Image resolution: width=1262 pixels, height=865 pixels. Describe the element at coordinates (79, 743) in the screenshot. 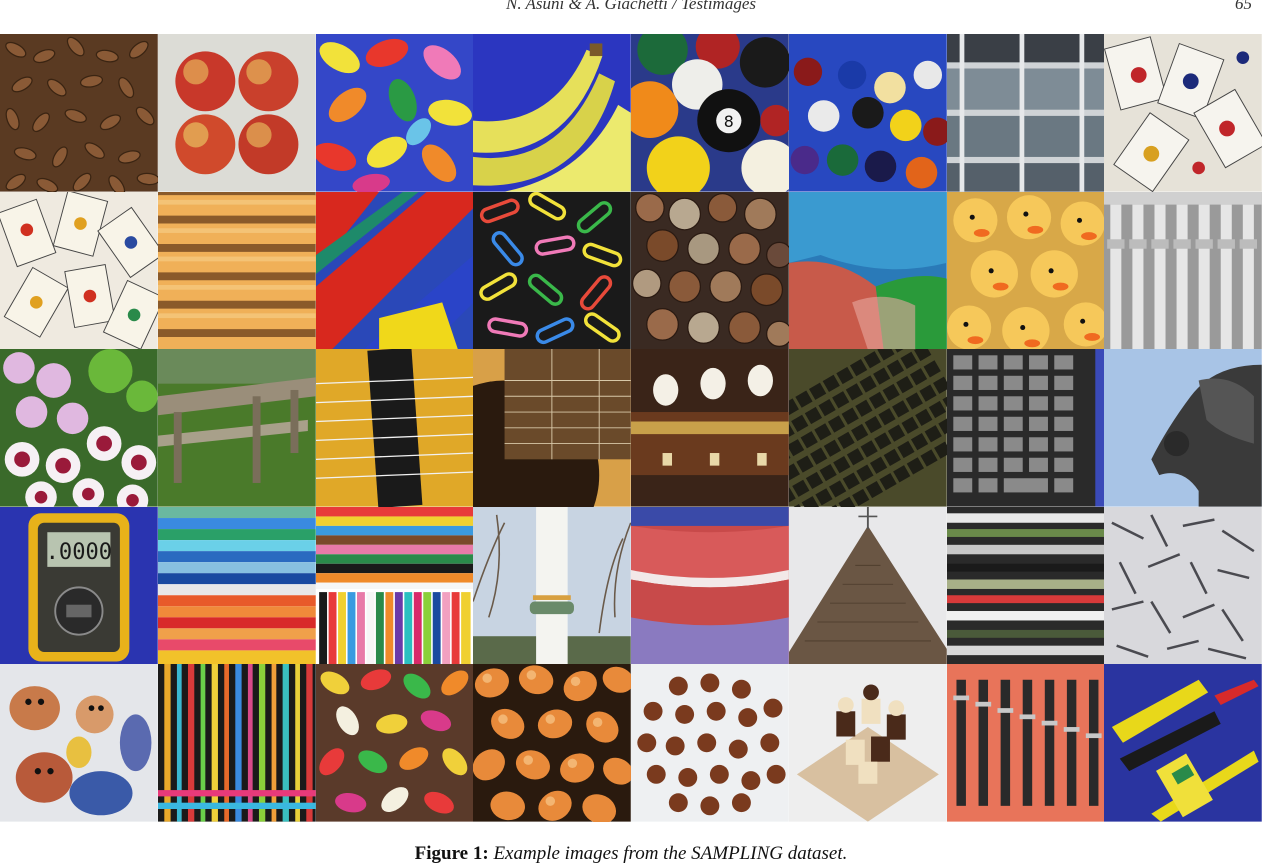

I see `image-clay-figures` at that location.